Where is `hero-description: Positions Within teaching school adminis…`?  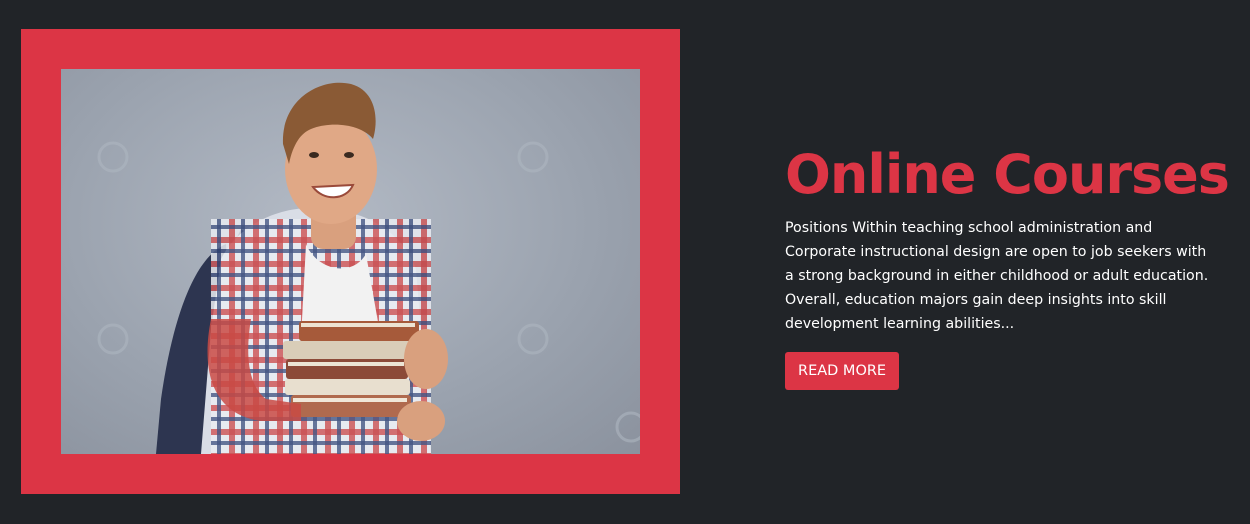 hero-description: Positions Within teaching school adminis… is located at coordinates (997, 276).